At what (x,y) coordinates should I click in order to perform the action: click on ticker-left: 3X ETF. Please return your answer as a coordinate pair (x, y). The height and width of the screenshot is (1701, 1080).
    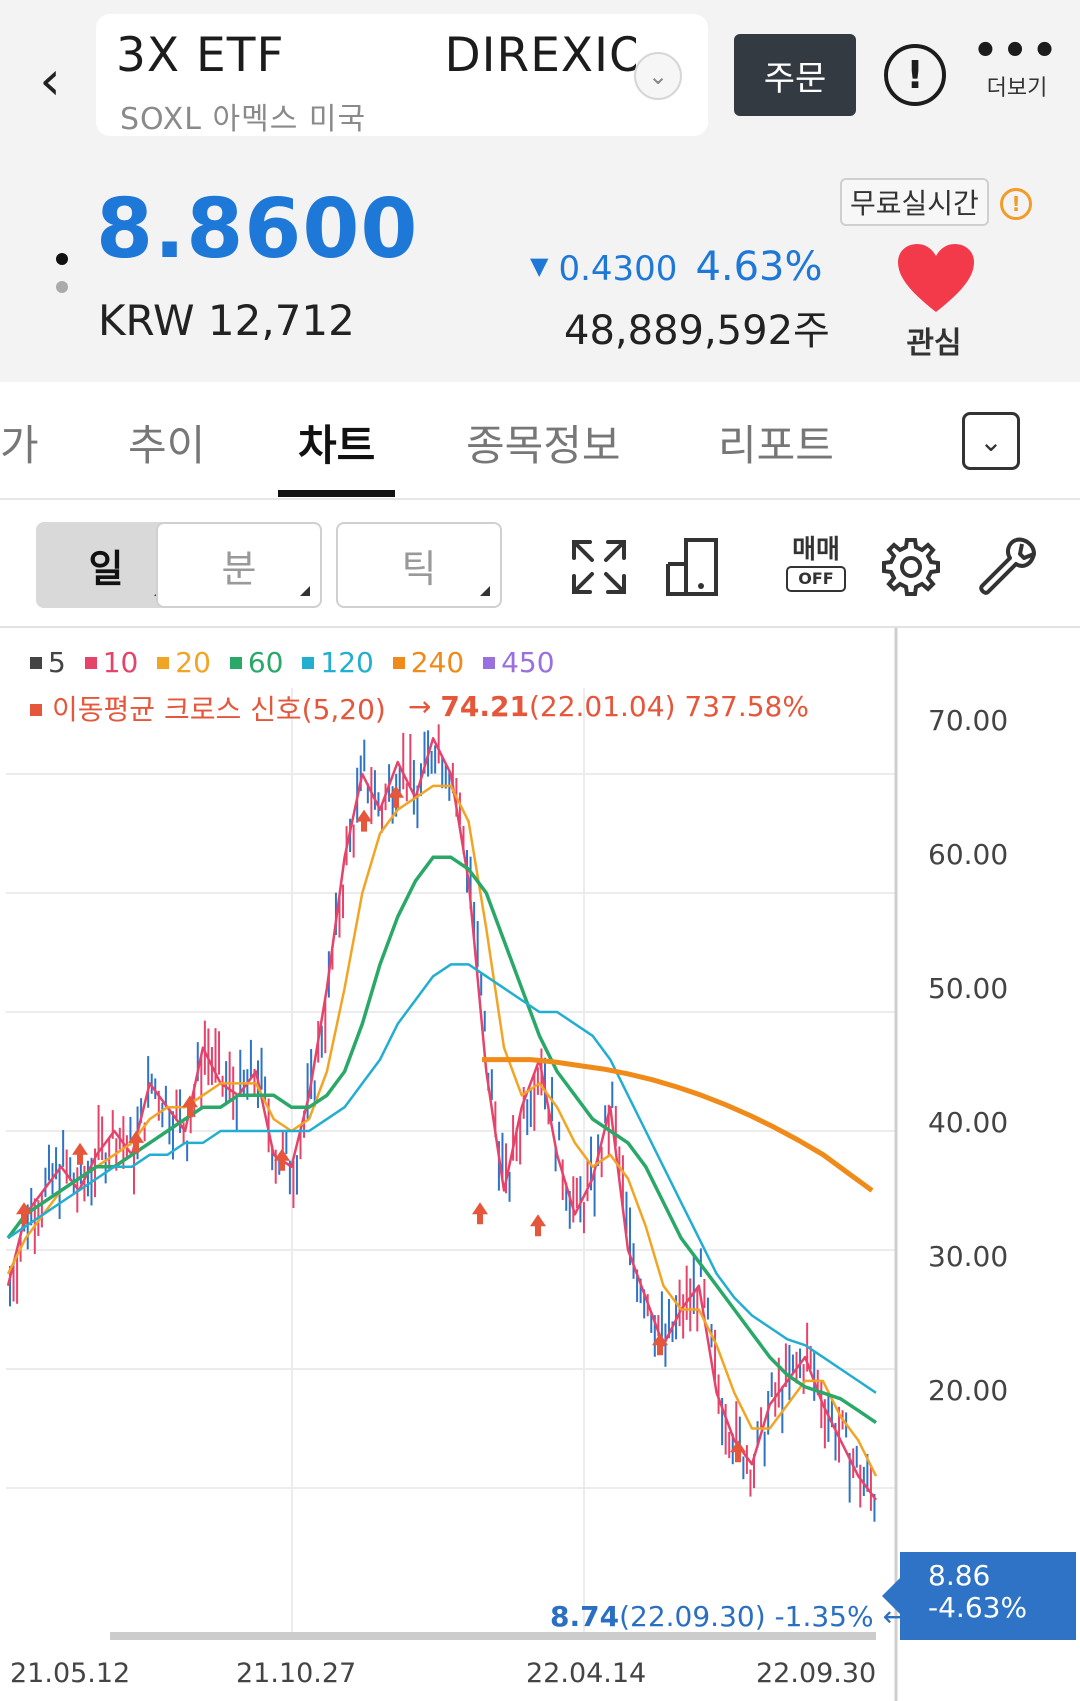
    Looking at the image, I should click on (200, 55).